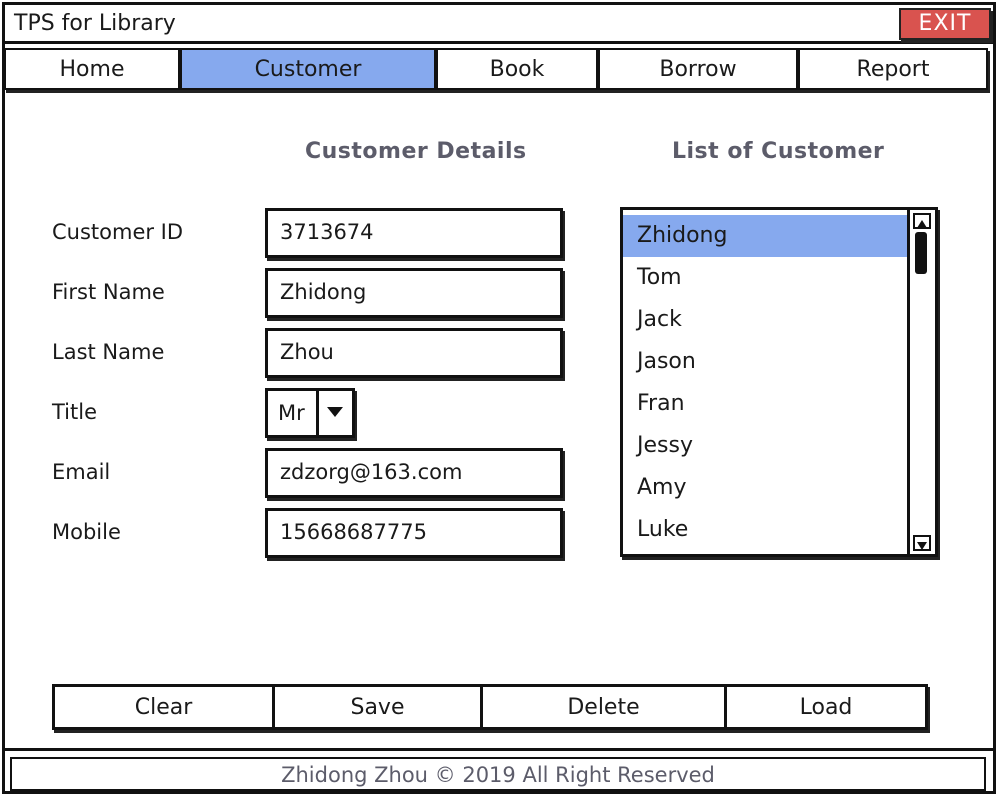  What do you see at coordinates (499, 24) in the screenshot?
I see `title-bar: TPS for Library EXIT` at bounding box center [499, 24].